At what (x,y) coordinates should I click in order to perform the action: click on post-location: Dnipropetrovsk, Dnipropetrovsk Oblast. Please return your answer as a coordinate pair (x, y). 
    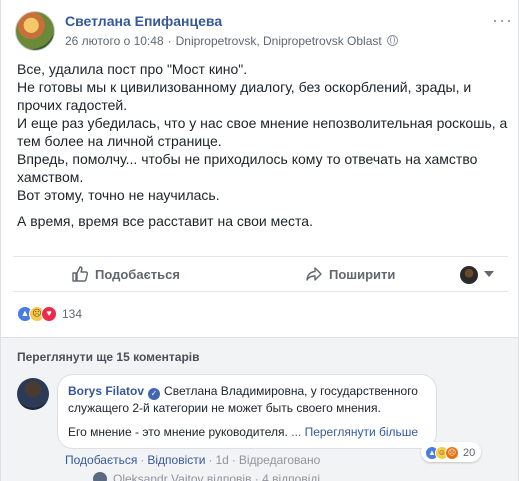
    Looking at the image, I should click on (279, 41).